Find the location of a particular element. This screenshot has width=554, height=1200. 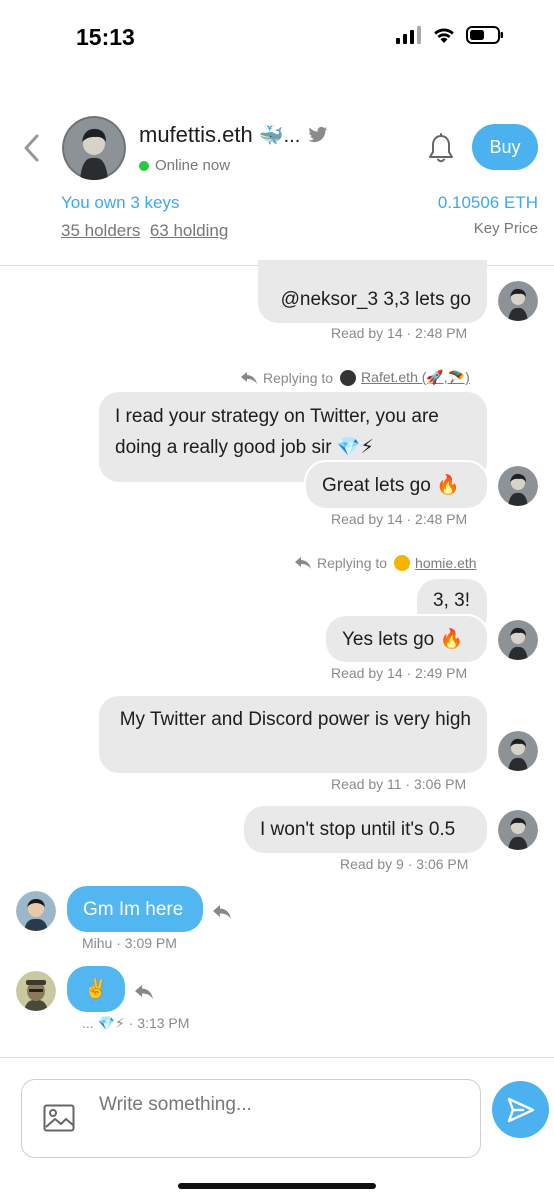

status-icons is located at coordinates (450, 35).